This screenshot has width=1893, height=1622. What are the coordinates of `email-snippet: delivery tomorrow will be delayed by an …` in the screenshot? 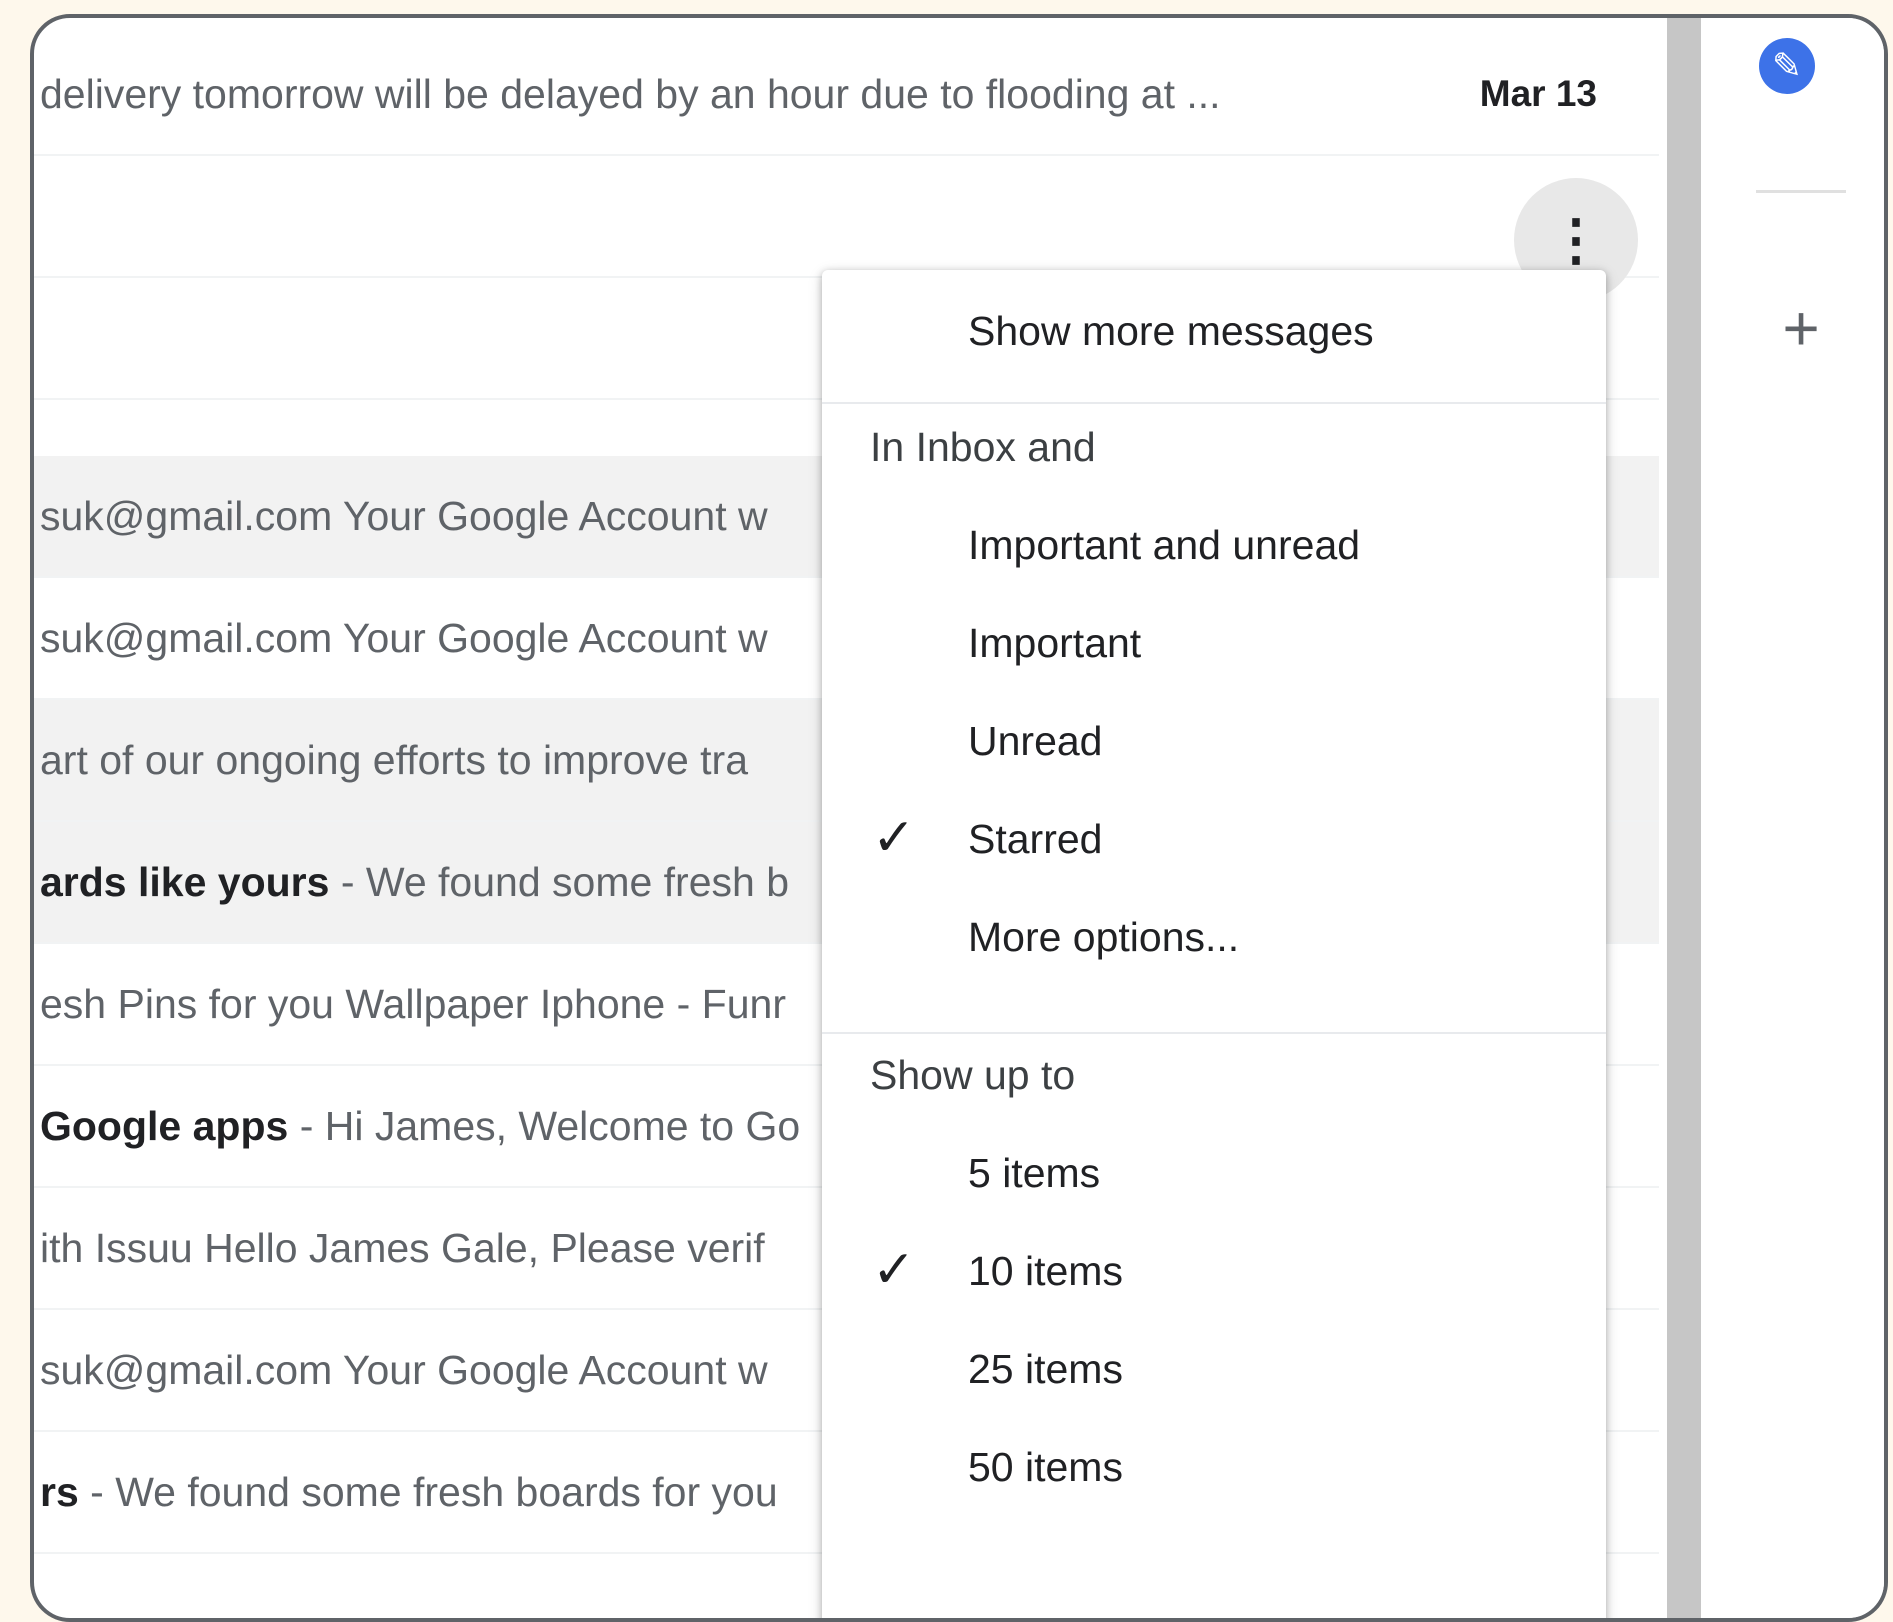 It's located at (630, 93).